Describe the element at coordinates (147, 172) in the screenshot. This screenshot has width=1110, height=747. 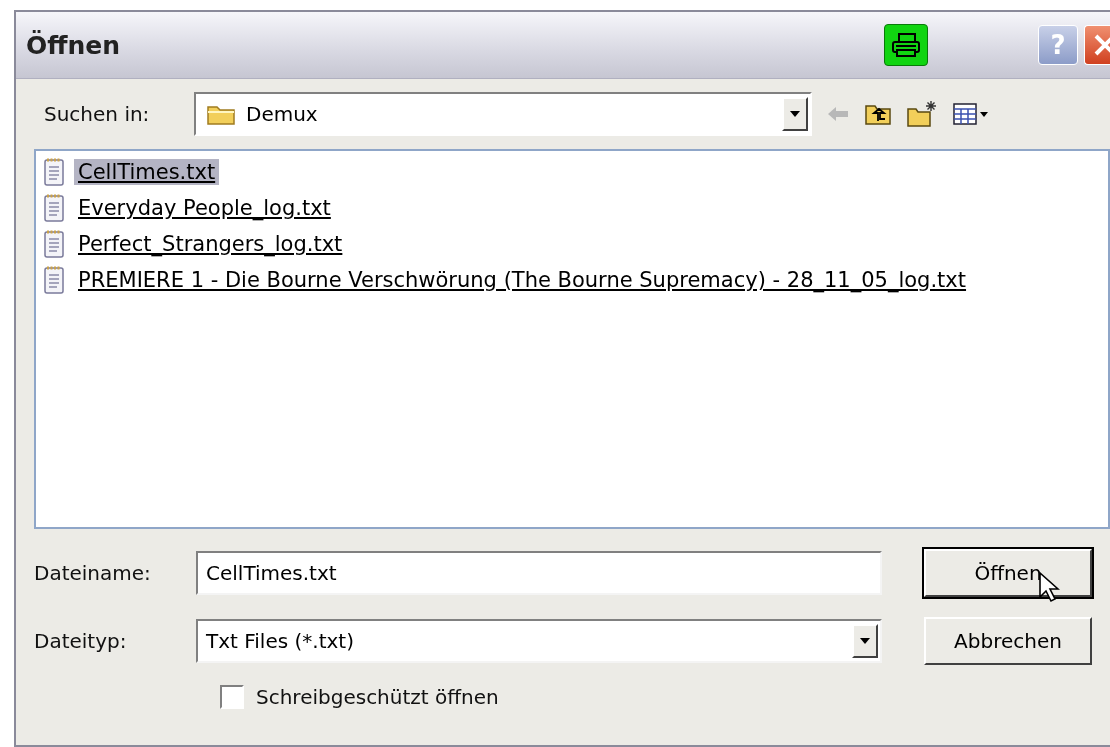
I see `file-item: CellTimes.txt` at that location.